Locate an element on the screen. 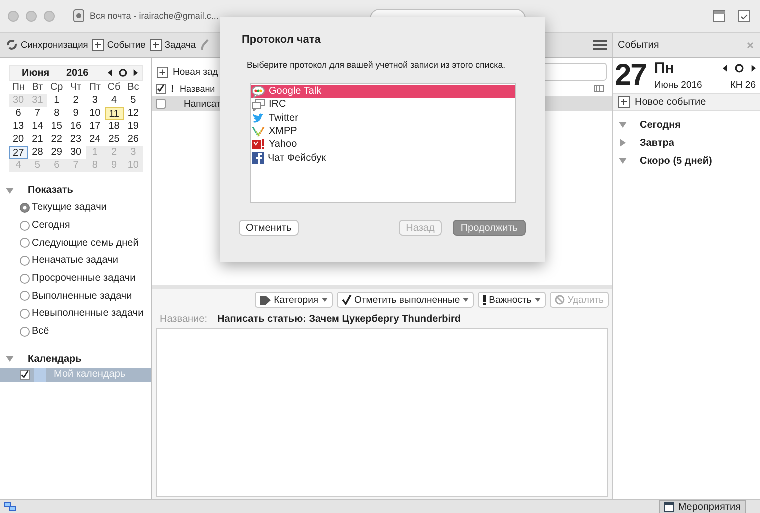 This screenshot has width=760, height=513. filter-radio: Следующие семь дней is located at coordinates (75, 243).